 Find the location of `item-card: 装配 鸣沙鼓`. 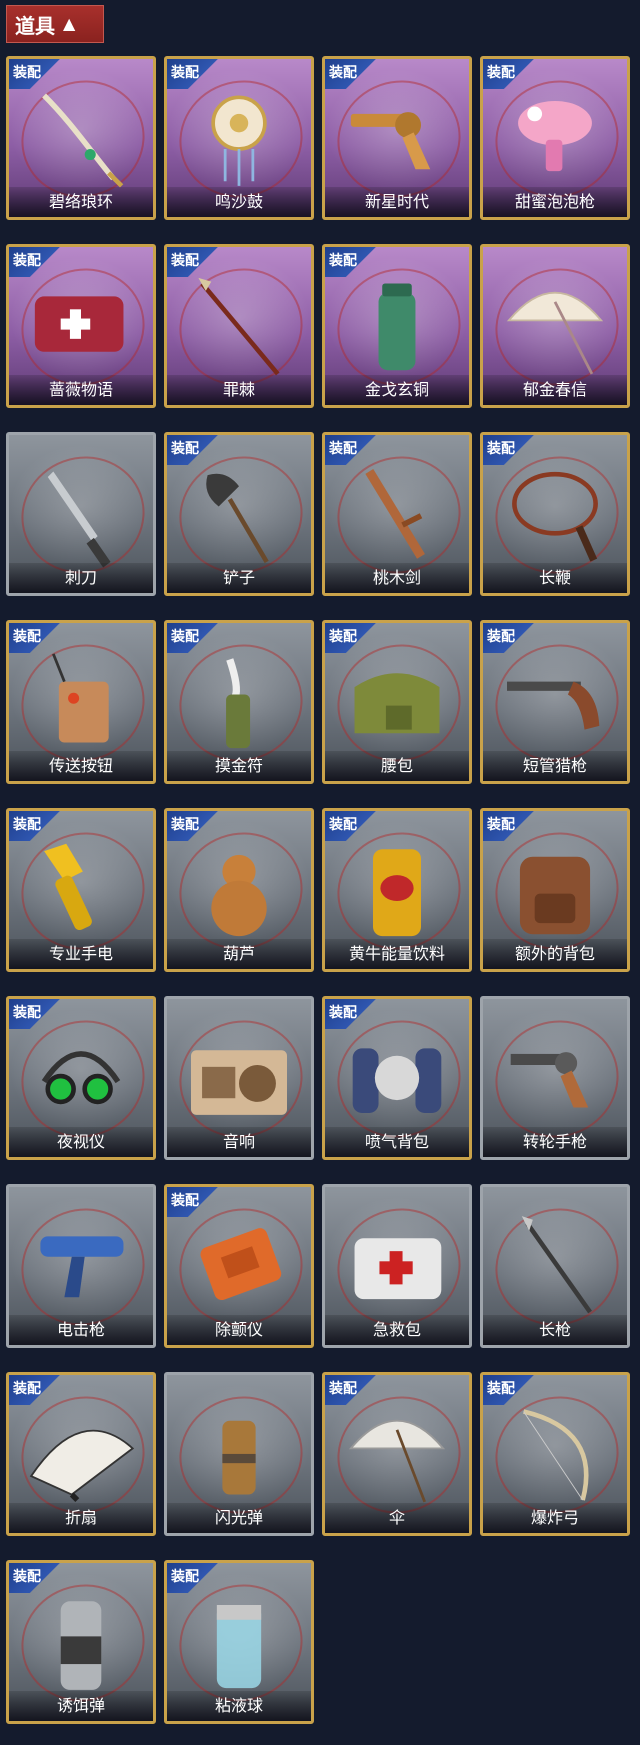

item-card: 装配 鸣沙鼓 is located at coordinates (239, 138).